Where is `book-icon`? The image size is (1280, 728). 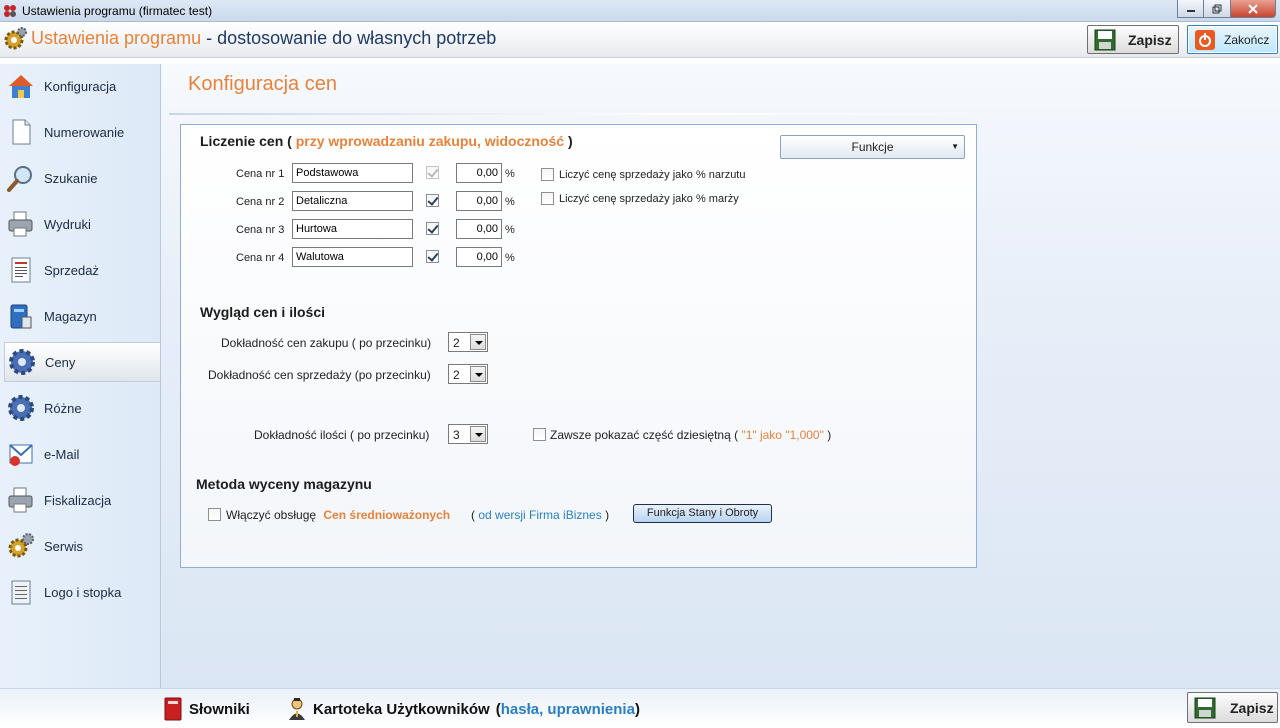
book-icon is located at coordinates (173, 709).